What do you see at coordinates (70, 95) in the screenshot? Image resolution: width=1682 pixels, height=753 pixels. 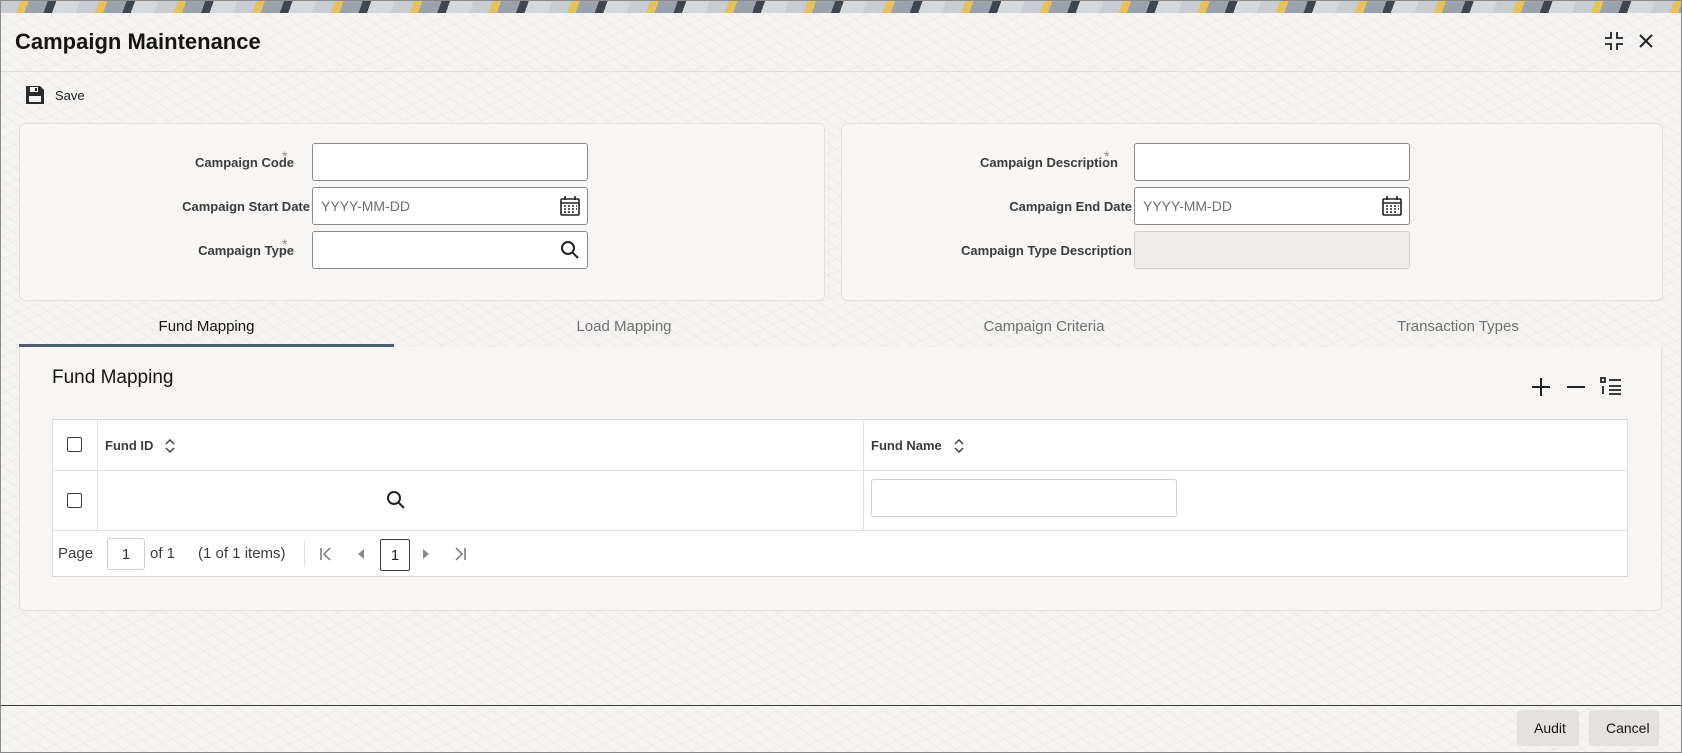 I see `save-label: Save` at bounding box center [70, 95].